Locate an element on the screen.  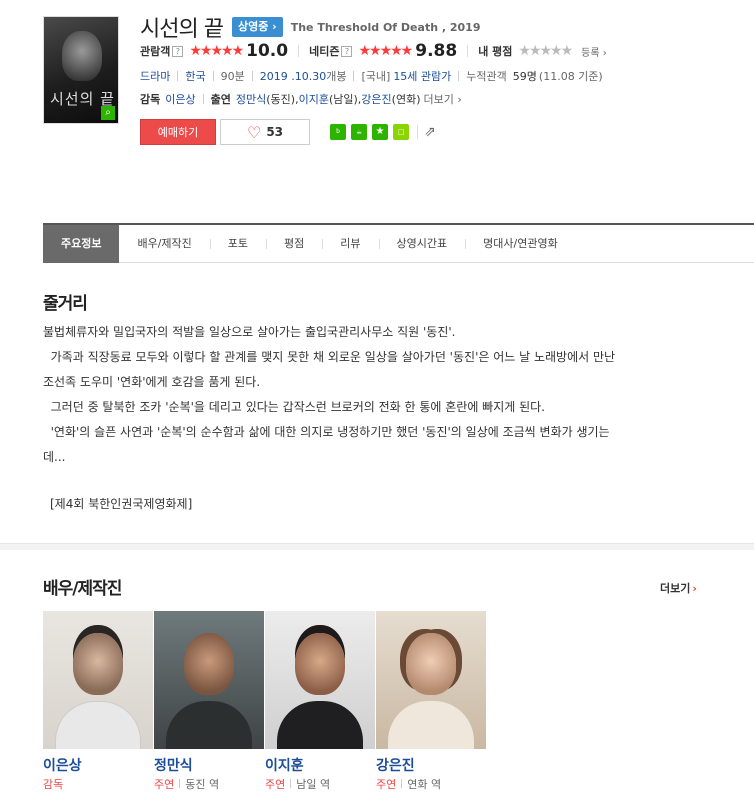
tab-bar: 주요정보 배우/제작진 포토 평점 리뷰 상영시간표 명대사/연관영화 is located at coordinates (398, 243).